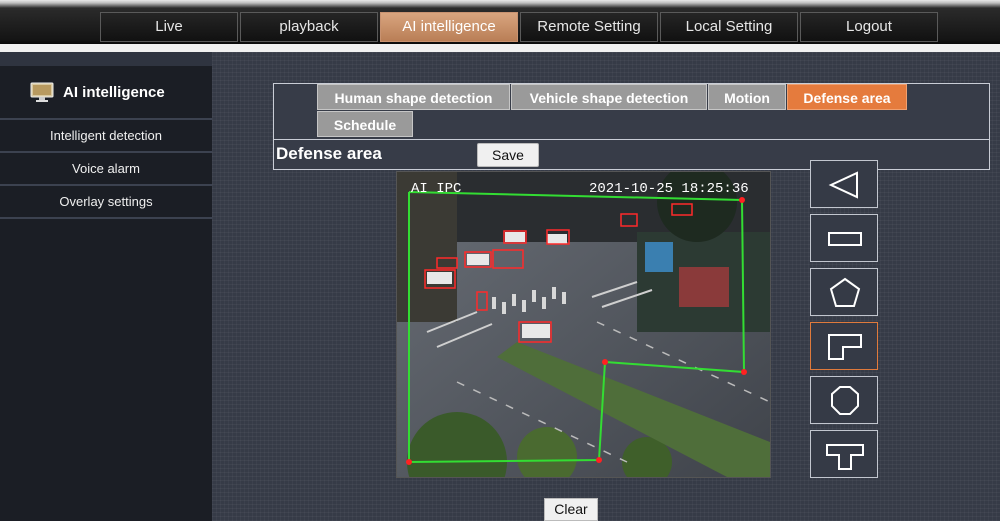 The image size is (1000, 521). What do you see at coordinates (845, 457) in the screenshot?
I see `t-shape-icon` at bounding box center [845, 457].